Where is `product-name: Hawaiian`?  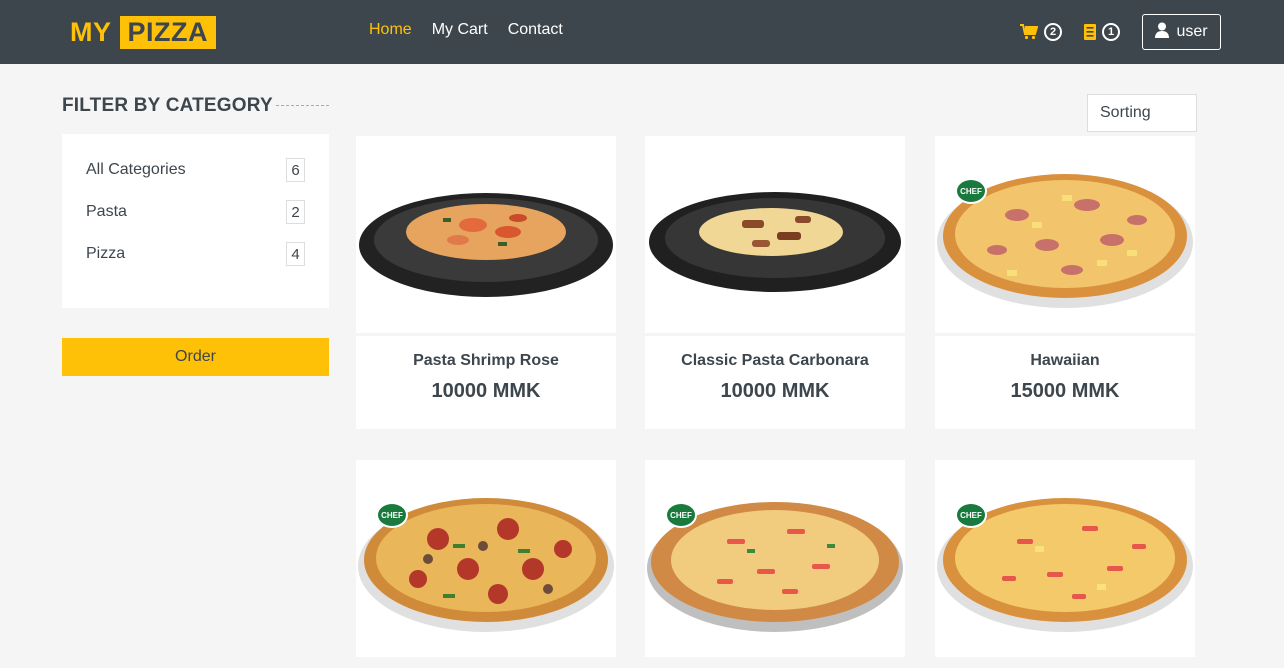
product-name: Hawaiian is located at coordinates (1065, 360).